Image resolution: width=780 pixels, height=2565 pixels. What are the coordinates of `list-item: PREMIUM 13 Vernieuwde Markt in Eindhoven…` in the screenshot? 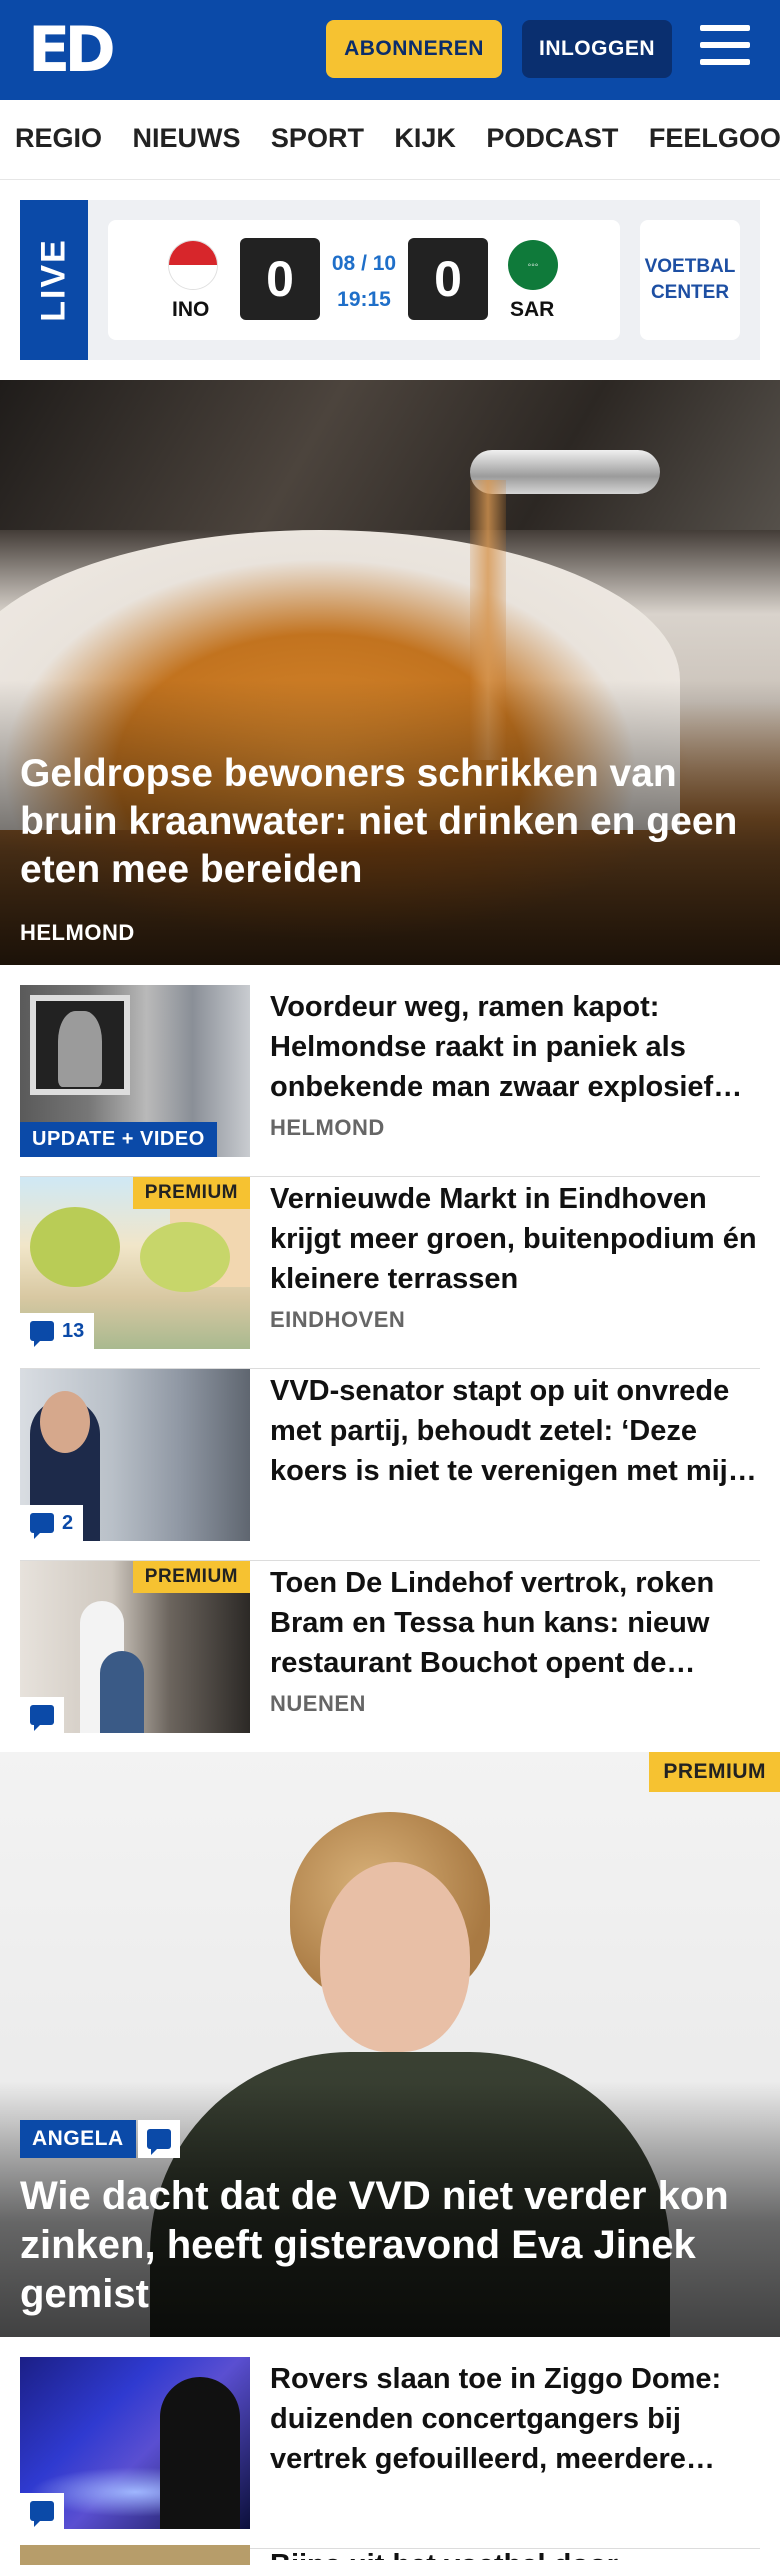 It's located at (390, 1273).